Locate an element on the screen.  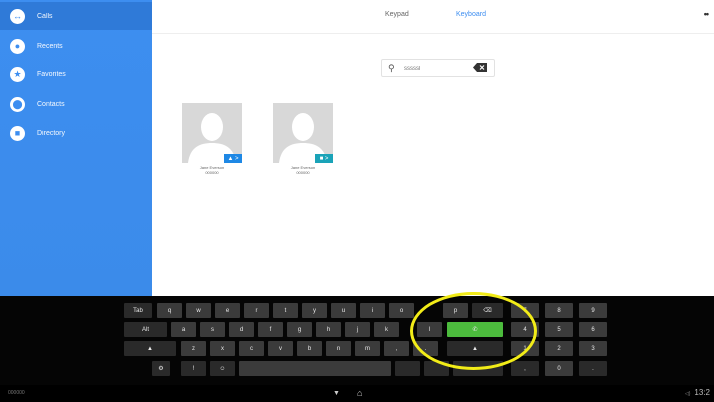
numpad-9: 9 is located at coordinates (593, 310).